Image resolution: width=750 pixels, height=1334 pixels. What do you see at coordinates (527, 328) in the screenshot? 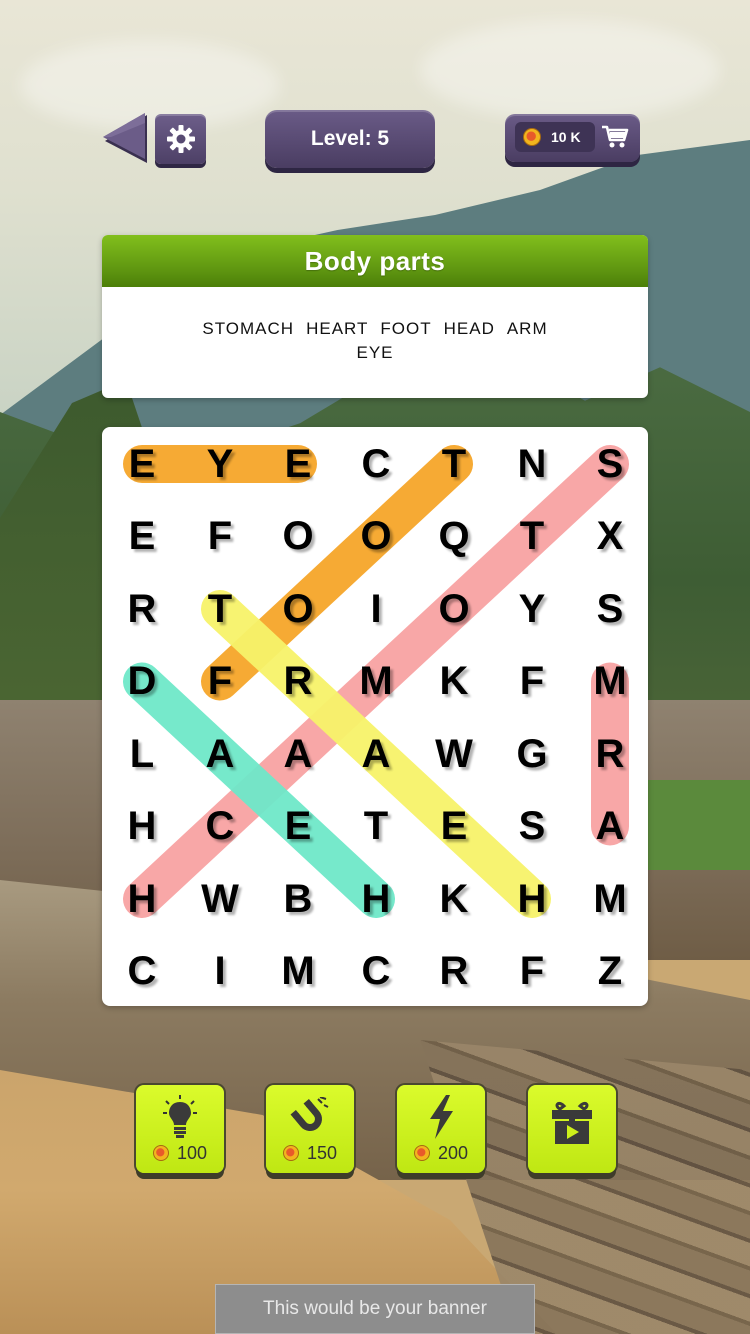
I see `target-word: ARM` at bounding box center [527, 328].